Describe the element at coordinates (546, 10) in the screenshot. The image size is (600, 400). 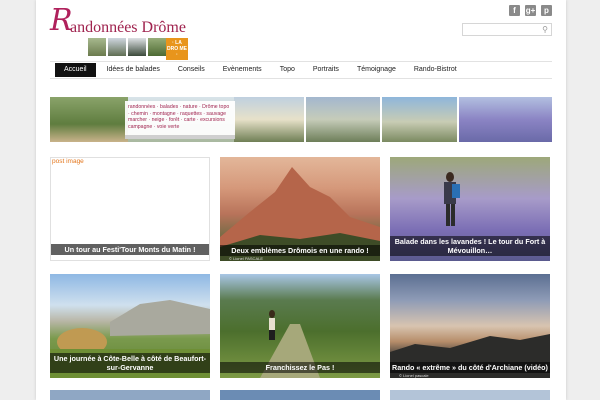
I see `pinterest-icon: p` at that location.